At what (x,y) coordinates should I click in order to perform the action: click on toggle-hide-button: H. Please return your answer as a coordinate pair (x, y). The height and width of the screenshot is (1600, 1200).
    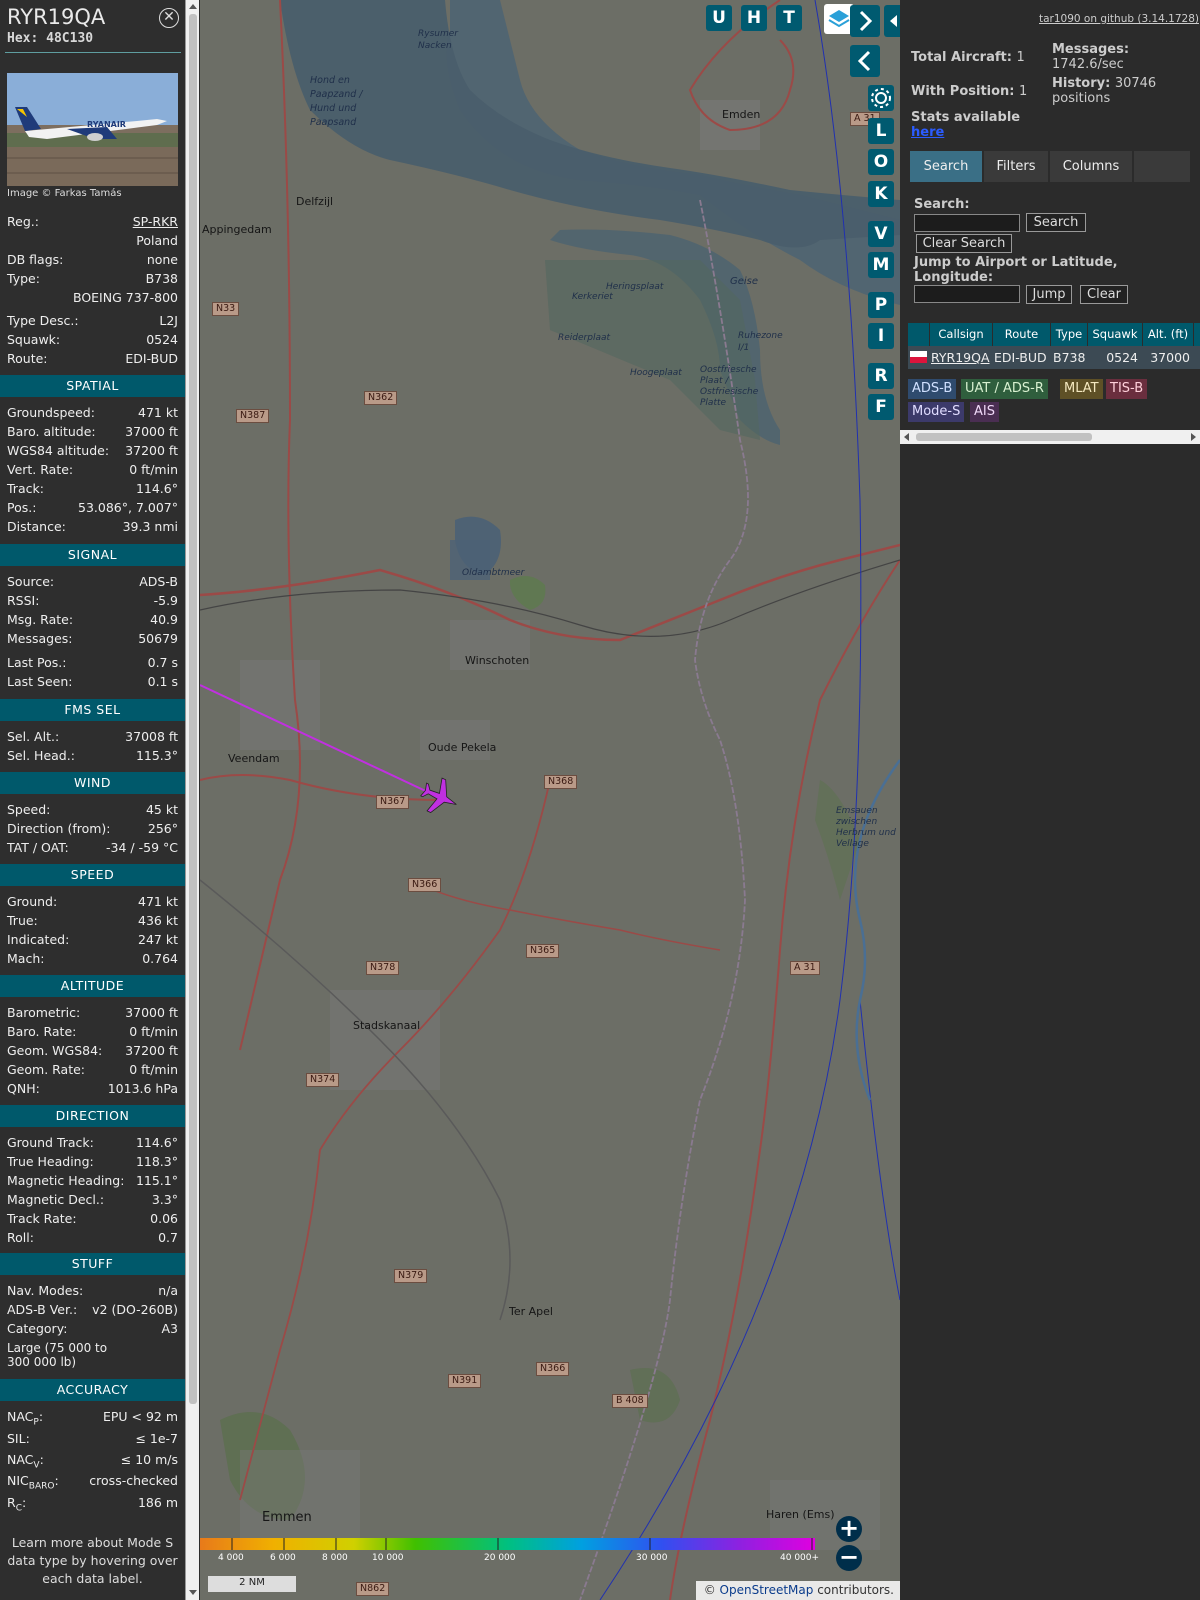
    Looking at the image, I should click on (754, 18).